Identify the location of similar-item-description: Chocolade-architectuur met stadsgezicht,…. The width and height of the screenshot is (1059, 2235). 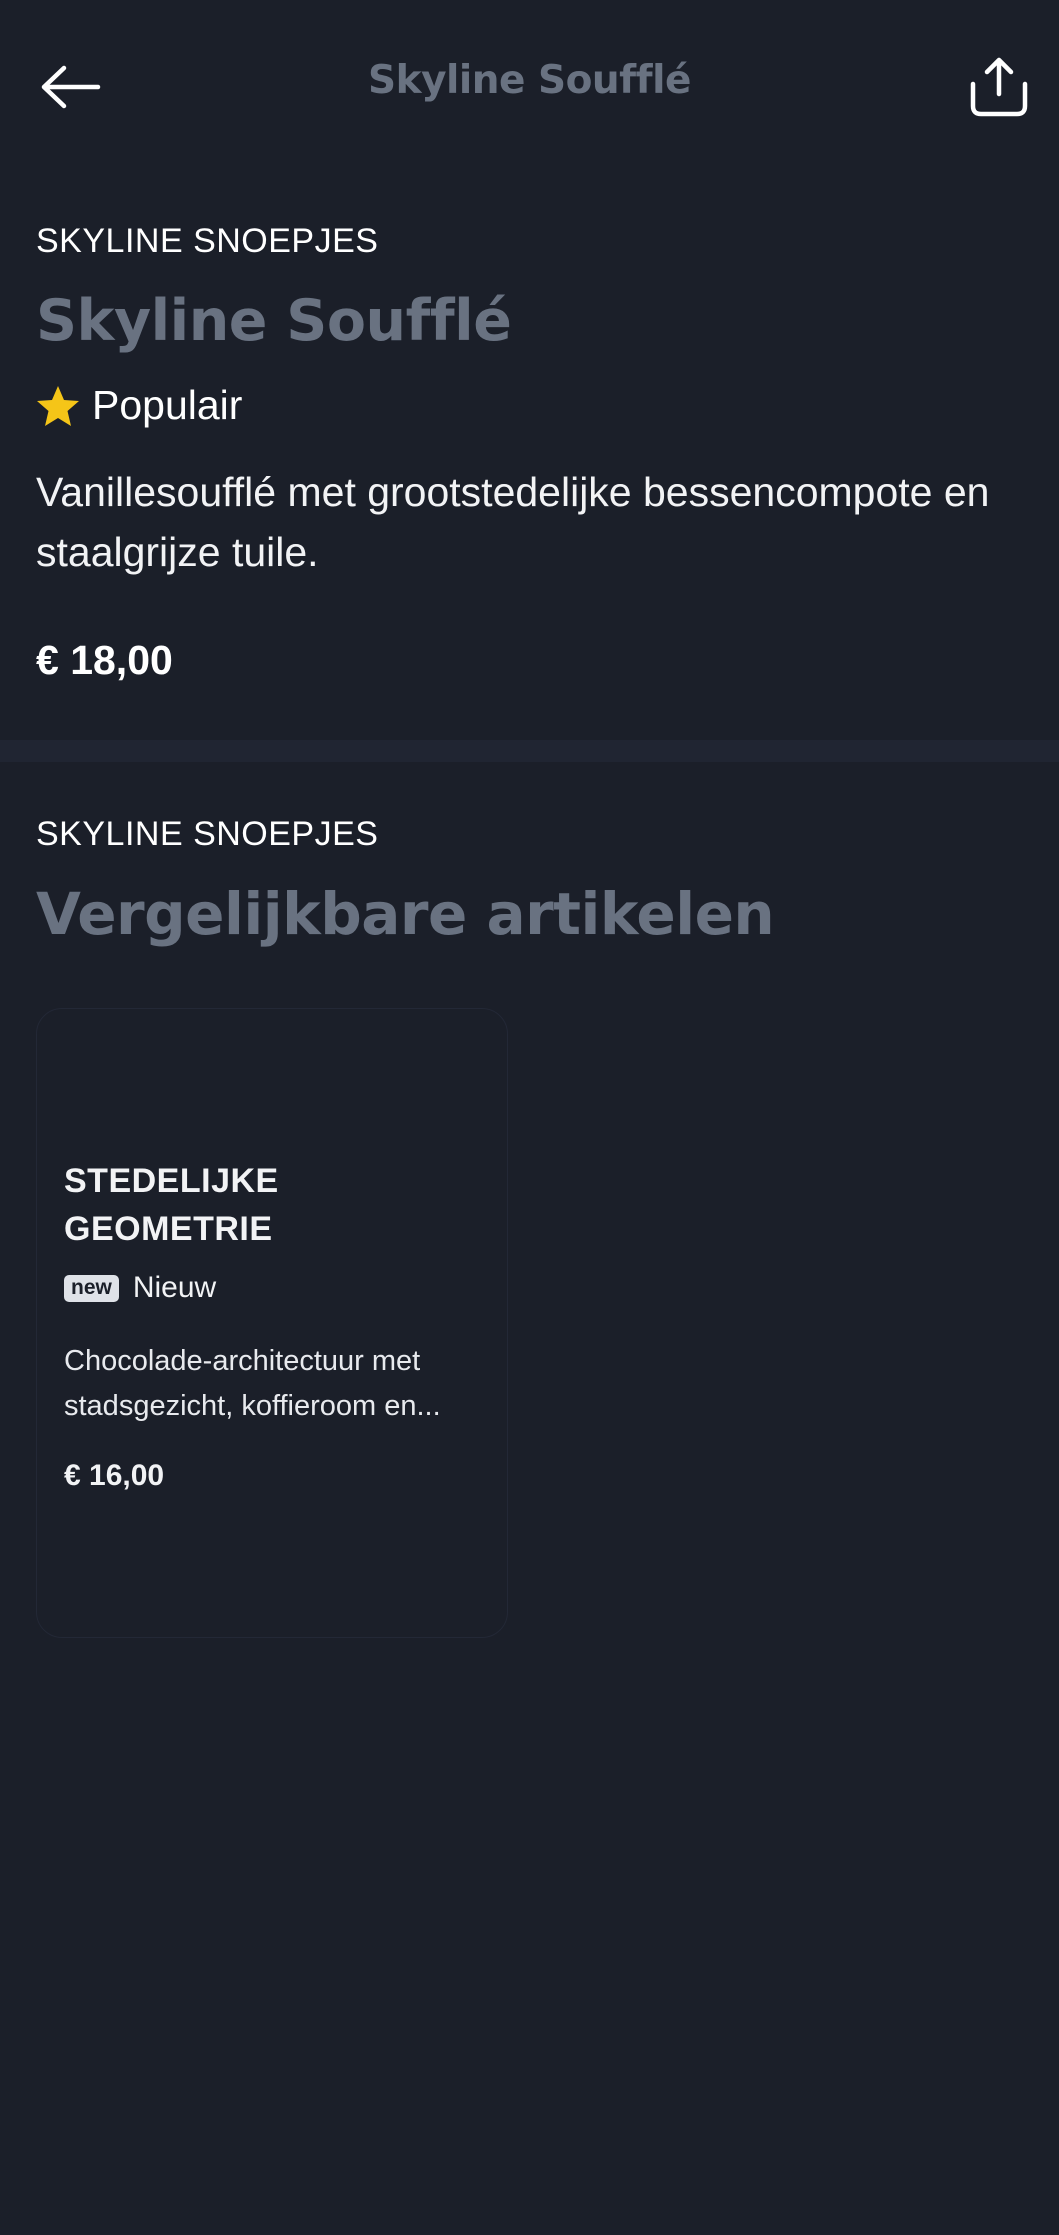
(252, 1383).